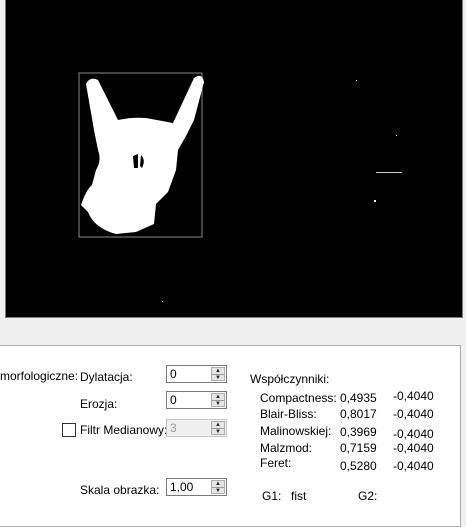 This screenshot has height=527, width=466. I want to click on coef-value: 0,3969, so click(358, 432).